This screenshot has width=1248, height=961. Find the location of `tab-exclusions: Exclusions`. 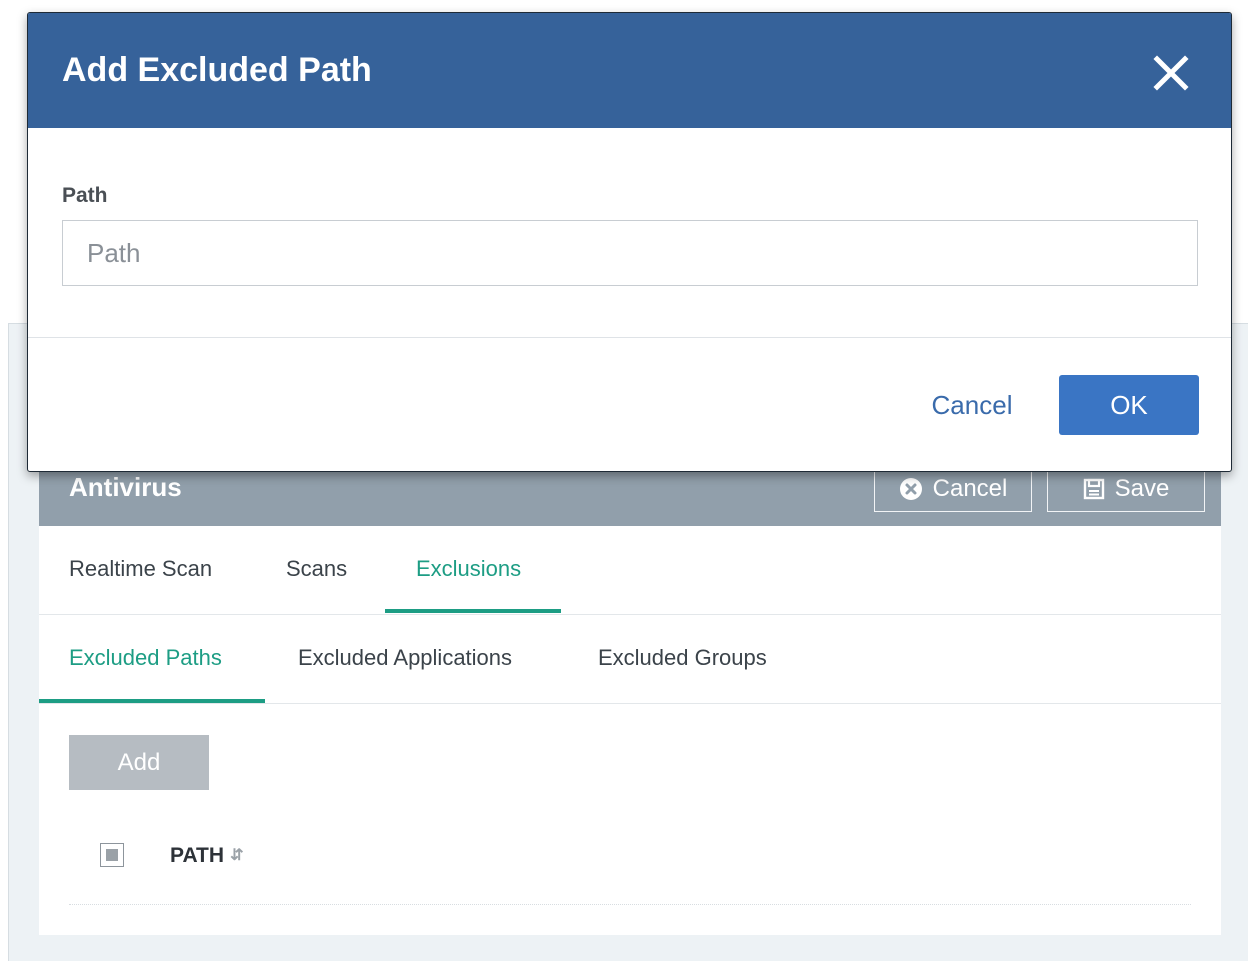

tab-exclusions: Exclusions is located at coordinates (468, 569).